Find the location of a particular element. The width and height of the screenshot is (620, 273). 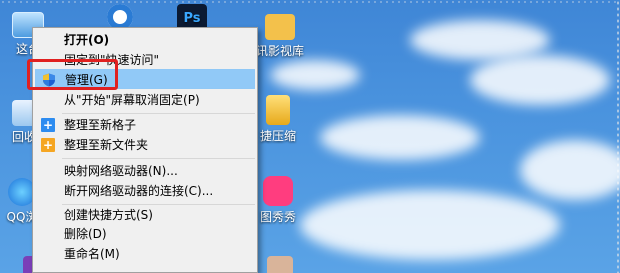

menu-item-create-shortcut: 创建快捷方式(S) is located at coordinates (145, 215).